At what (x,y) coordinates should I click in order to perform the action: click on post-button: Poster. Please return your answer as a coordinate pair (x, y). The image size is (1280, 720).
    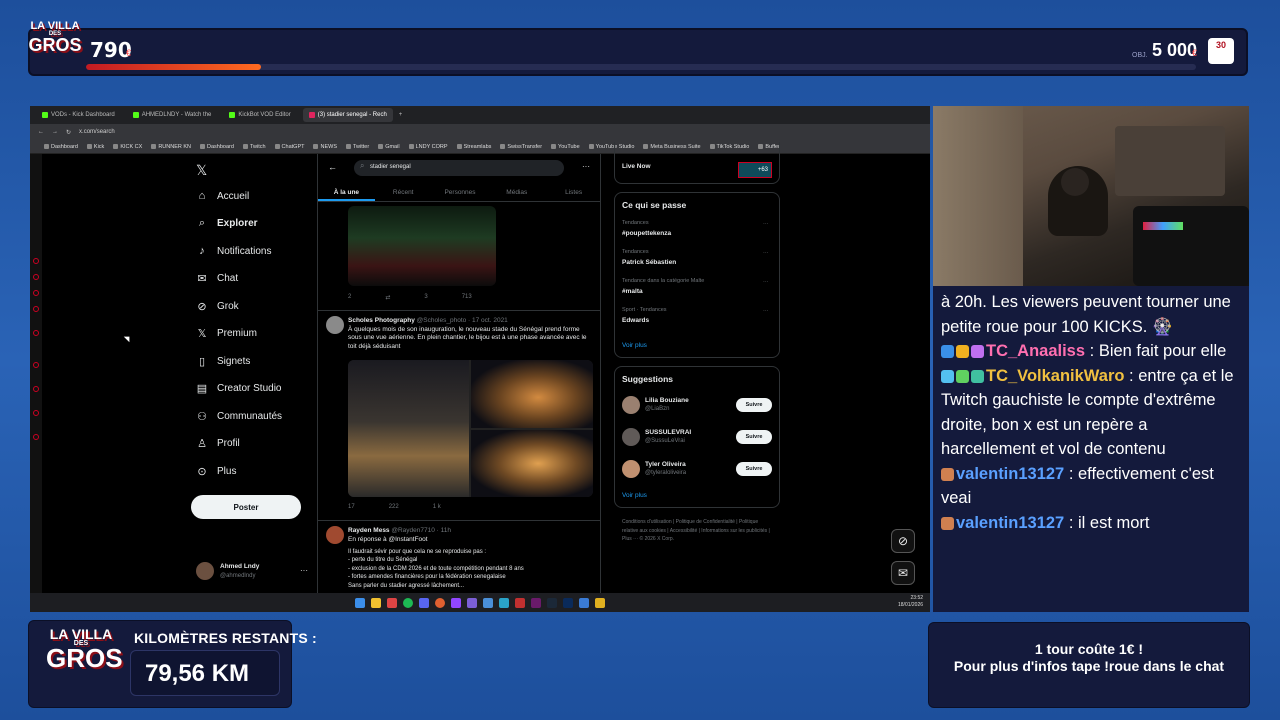
    Looking at the image, I should click on (246, 507).